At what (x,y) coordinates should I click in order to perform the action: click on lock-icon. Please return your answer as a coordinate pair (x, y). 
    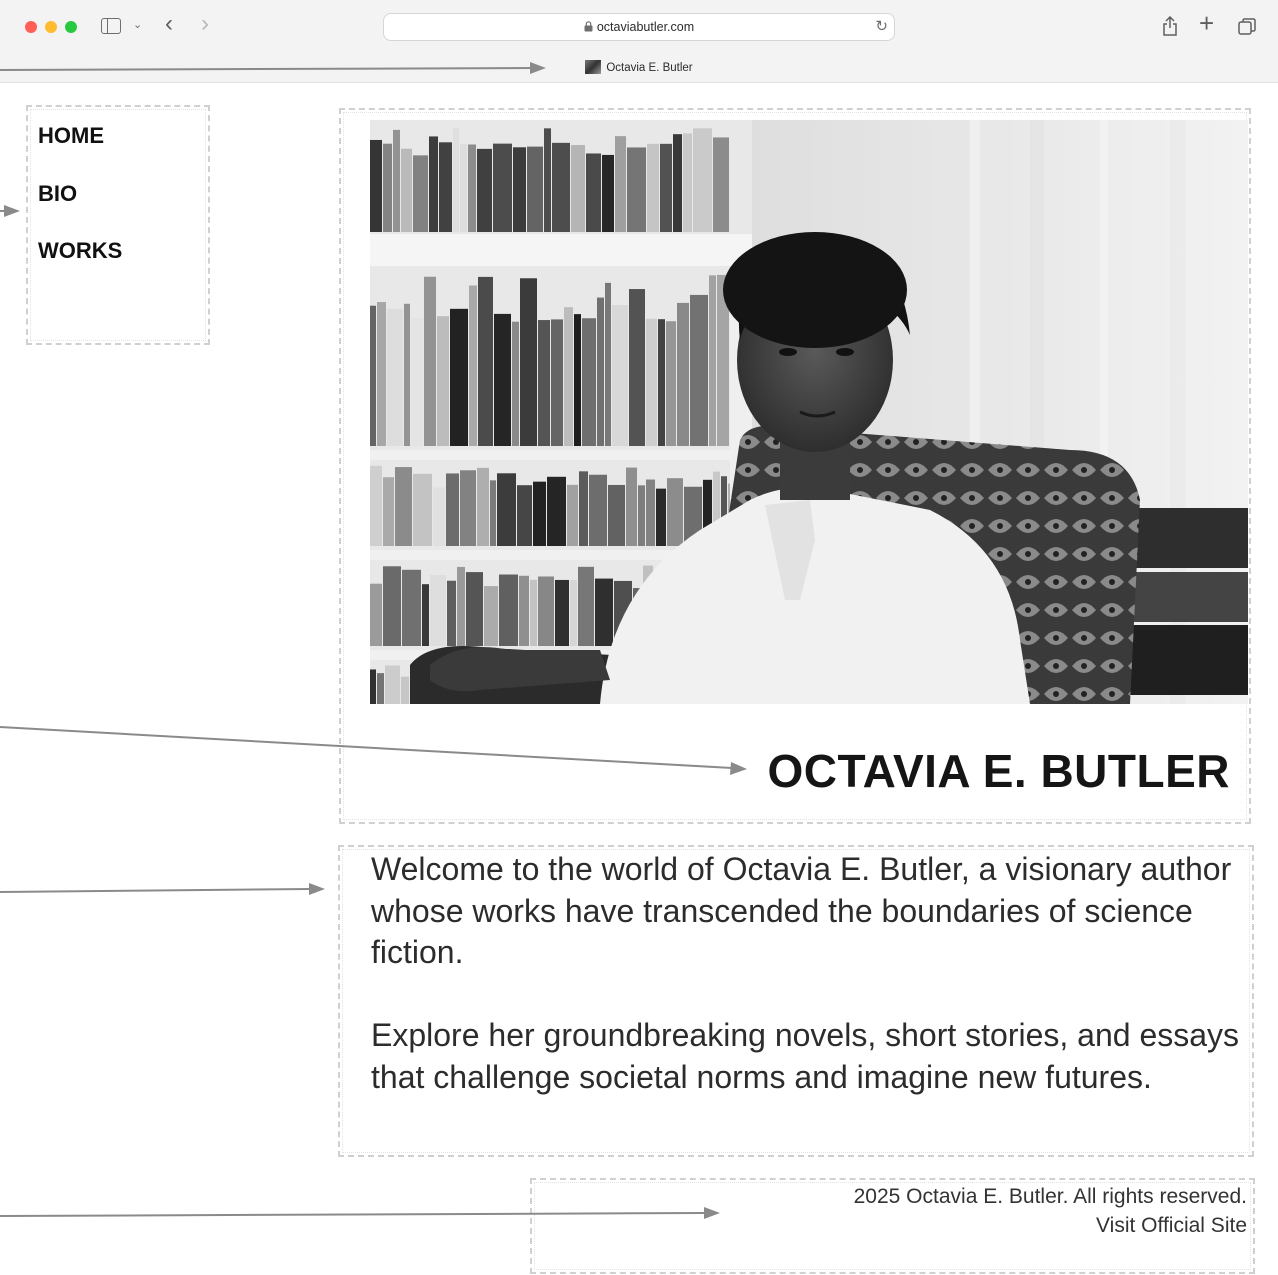
    Looking at the image, I should click on (588, 28).